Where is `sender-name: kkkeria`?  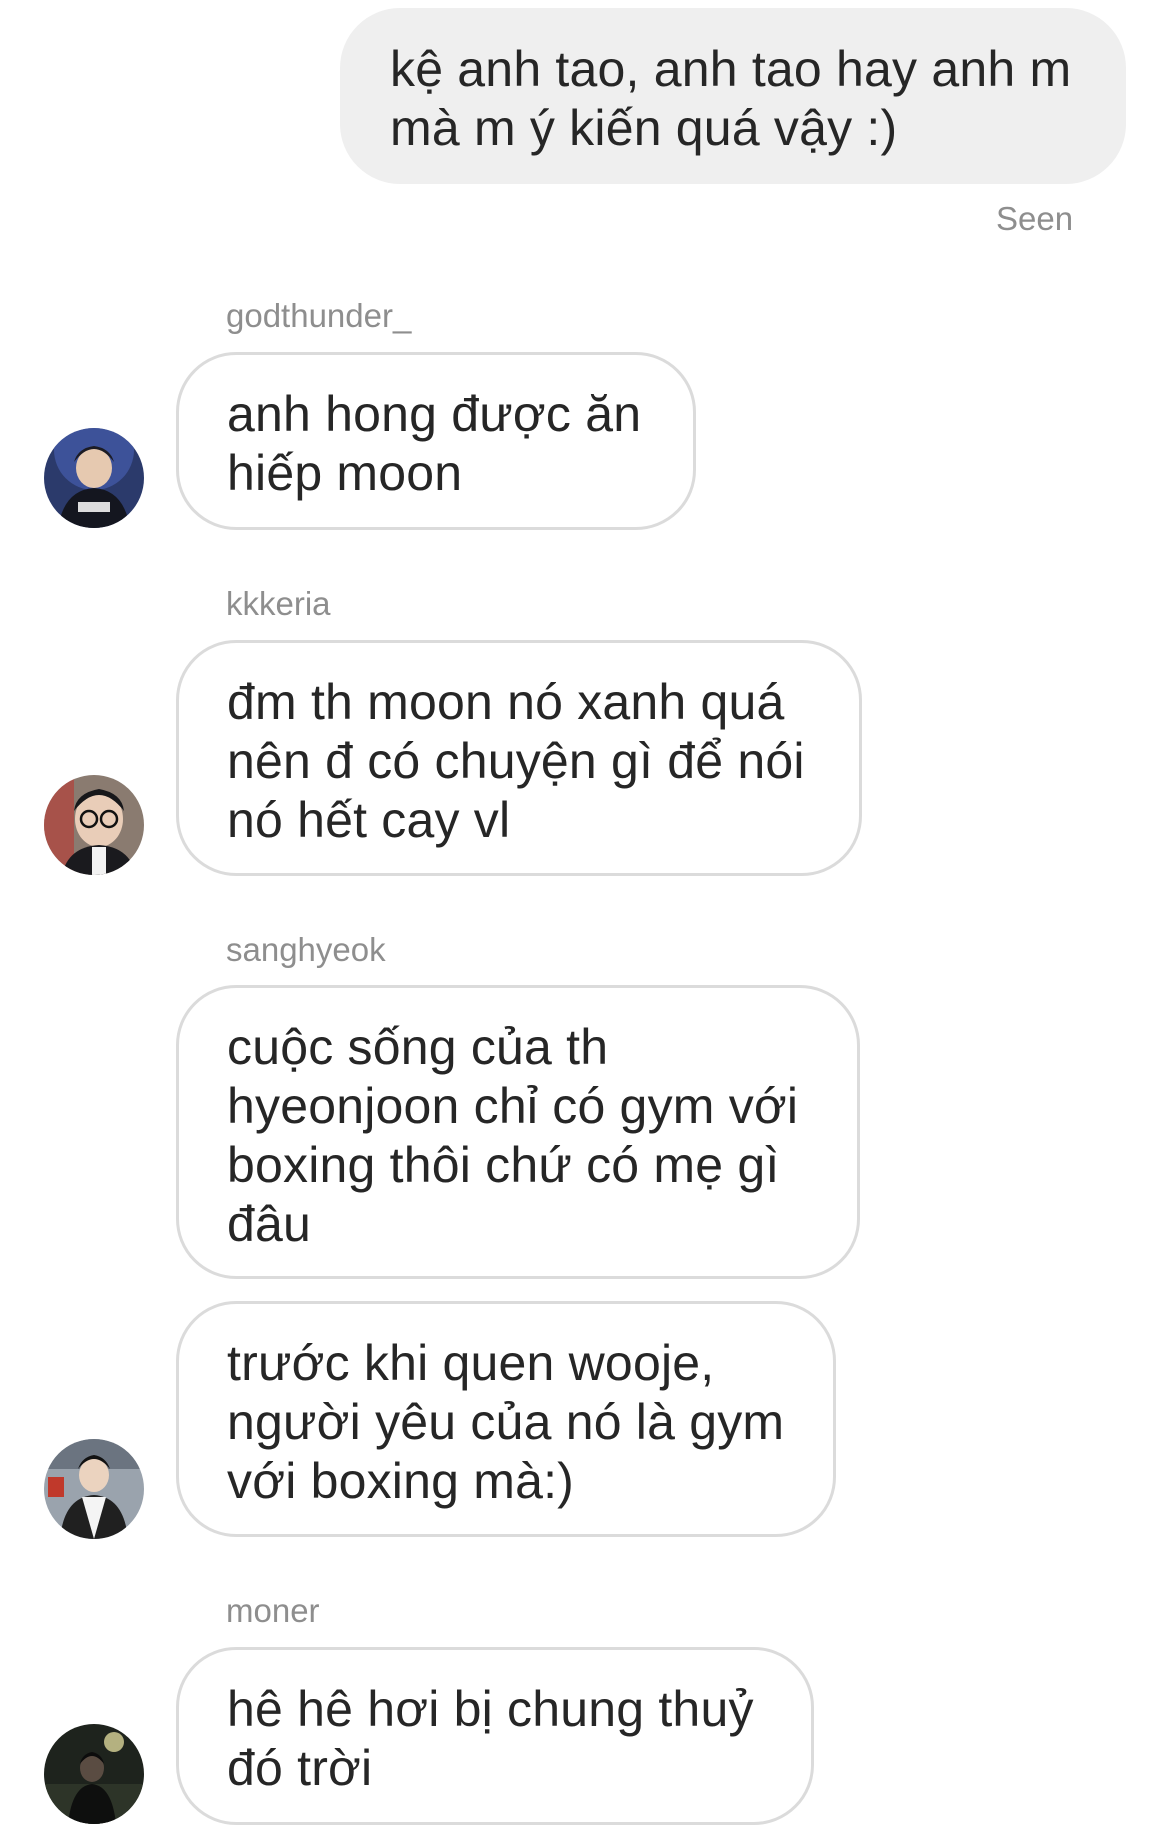 sender-name: kkkeria is located at coordinates (278, 603).